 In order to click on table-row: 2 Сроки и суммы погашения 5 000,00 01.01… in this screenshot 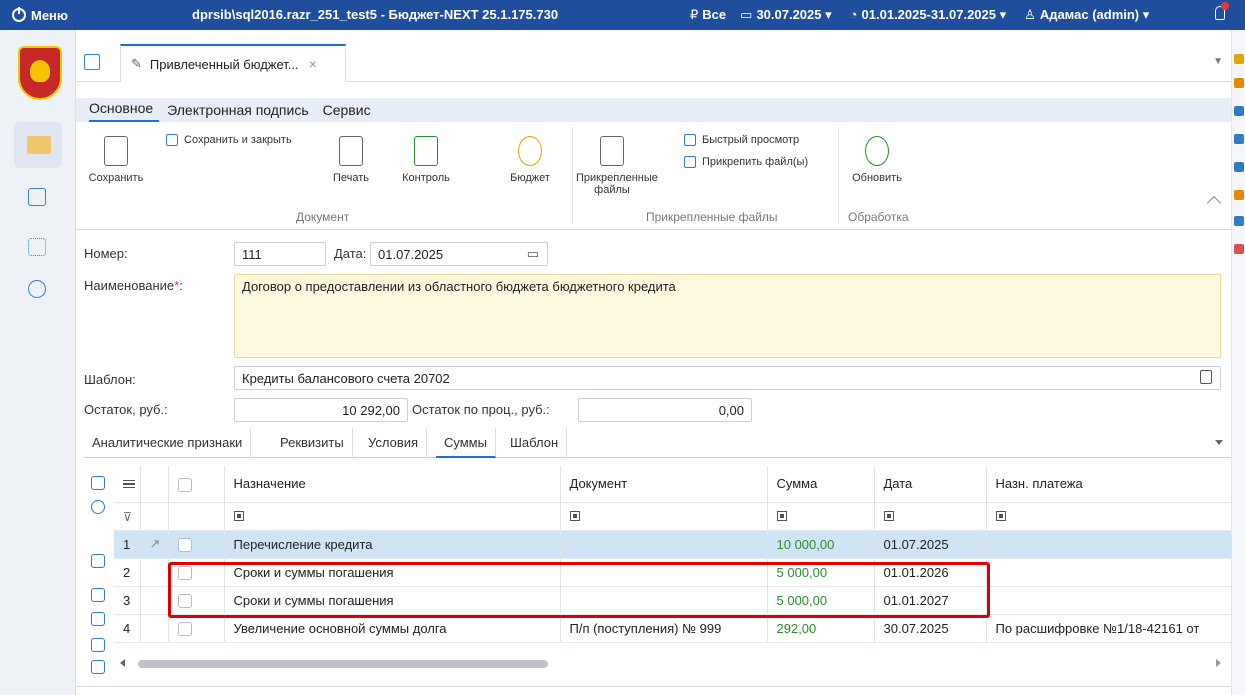, I will do `click(673, 572)`.